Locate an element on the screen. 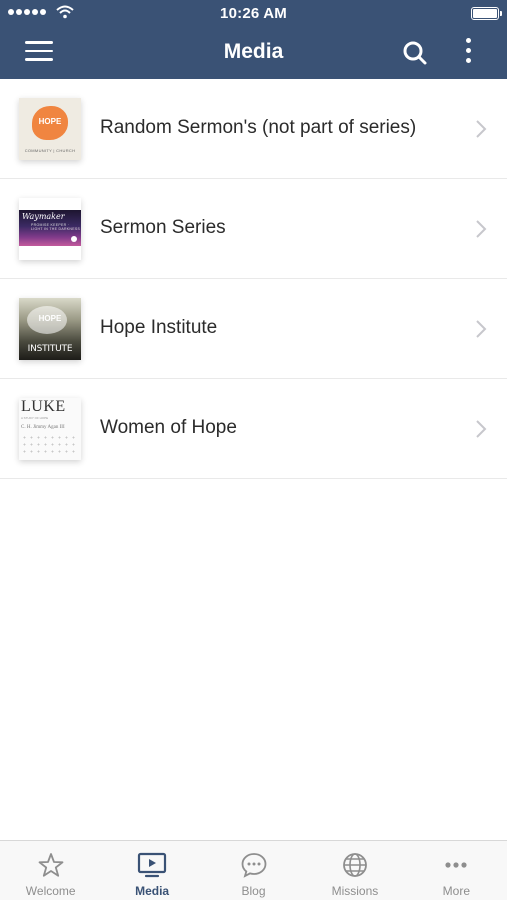 The width and height of the screenshot is (507, 900). status-bar: 10:26 AM is located at coordinates (253, 13).